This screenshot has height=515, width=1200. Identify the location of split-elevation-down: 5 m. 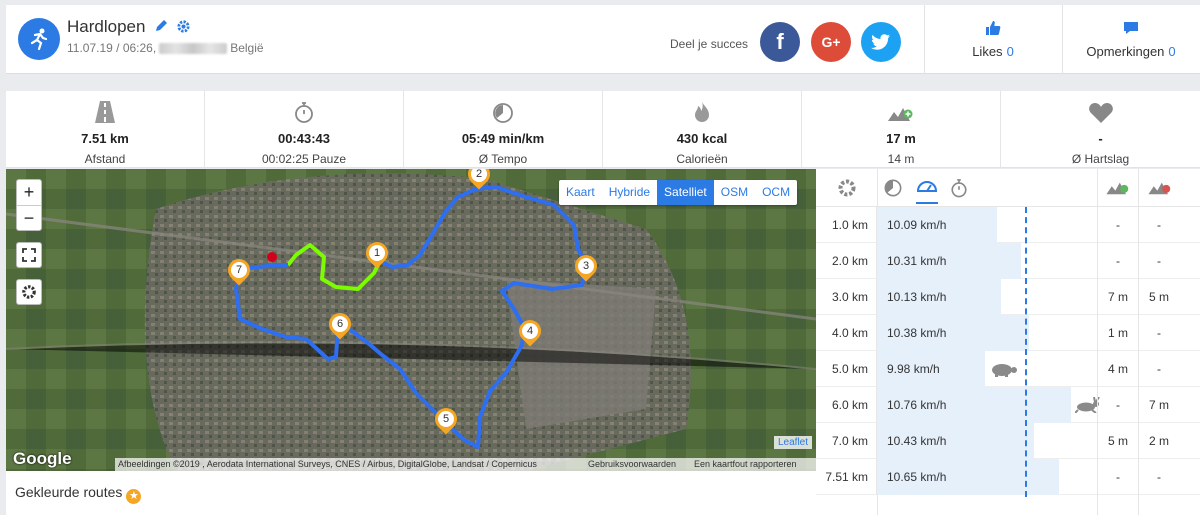
(1158, 297).